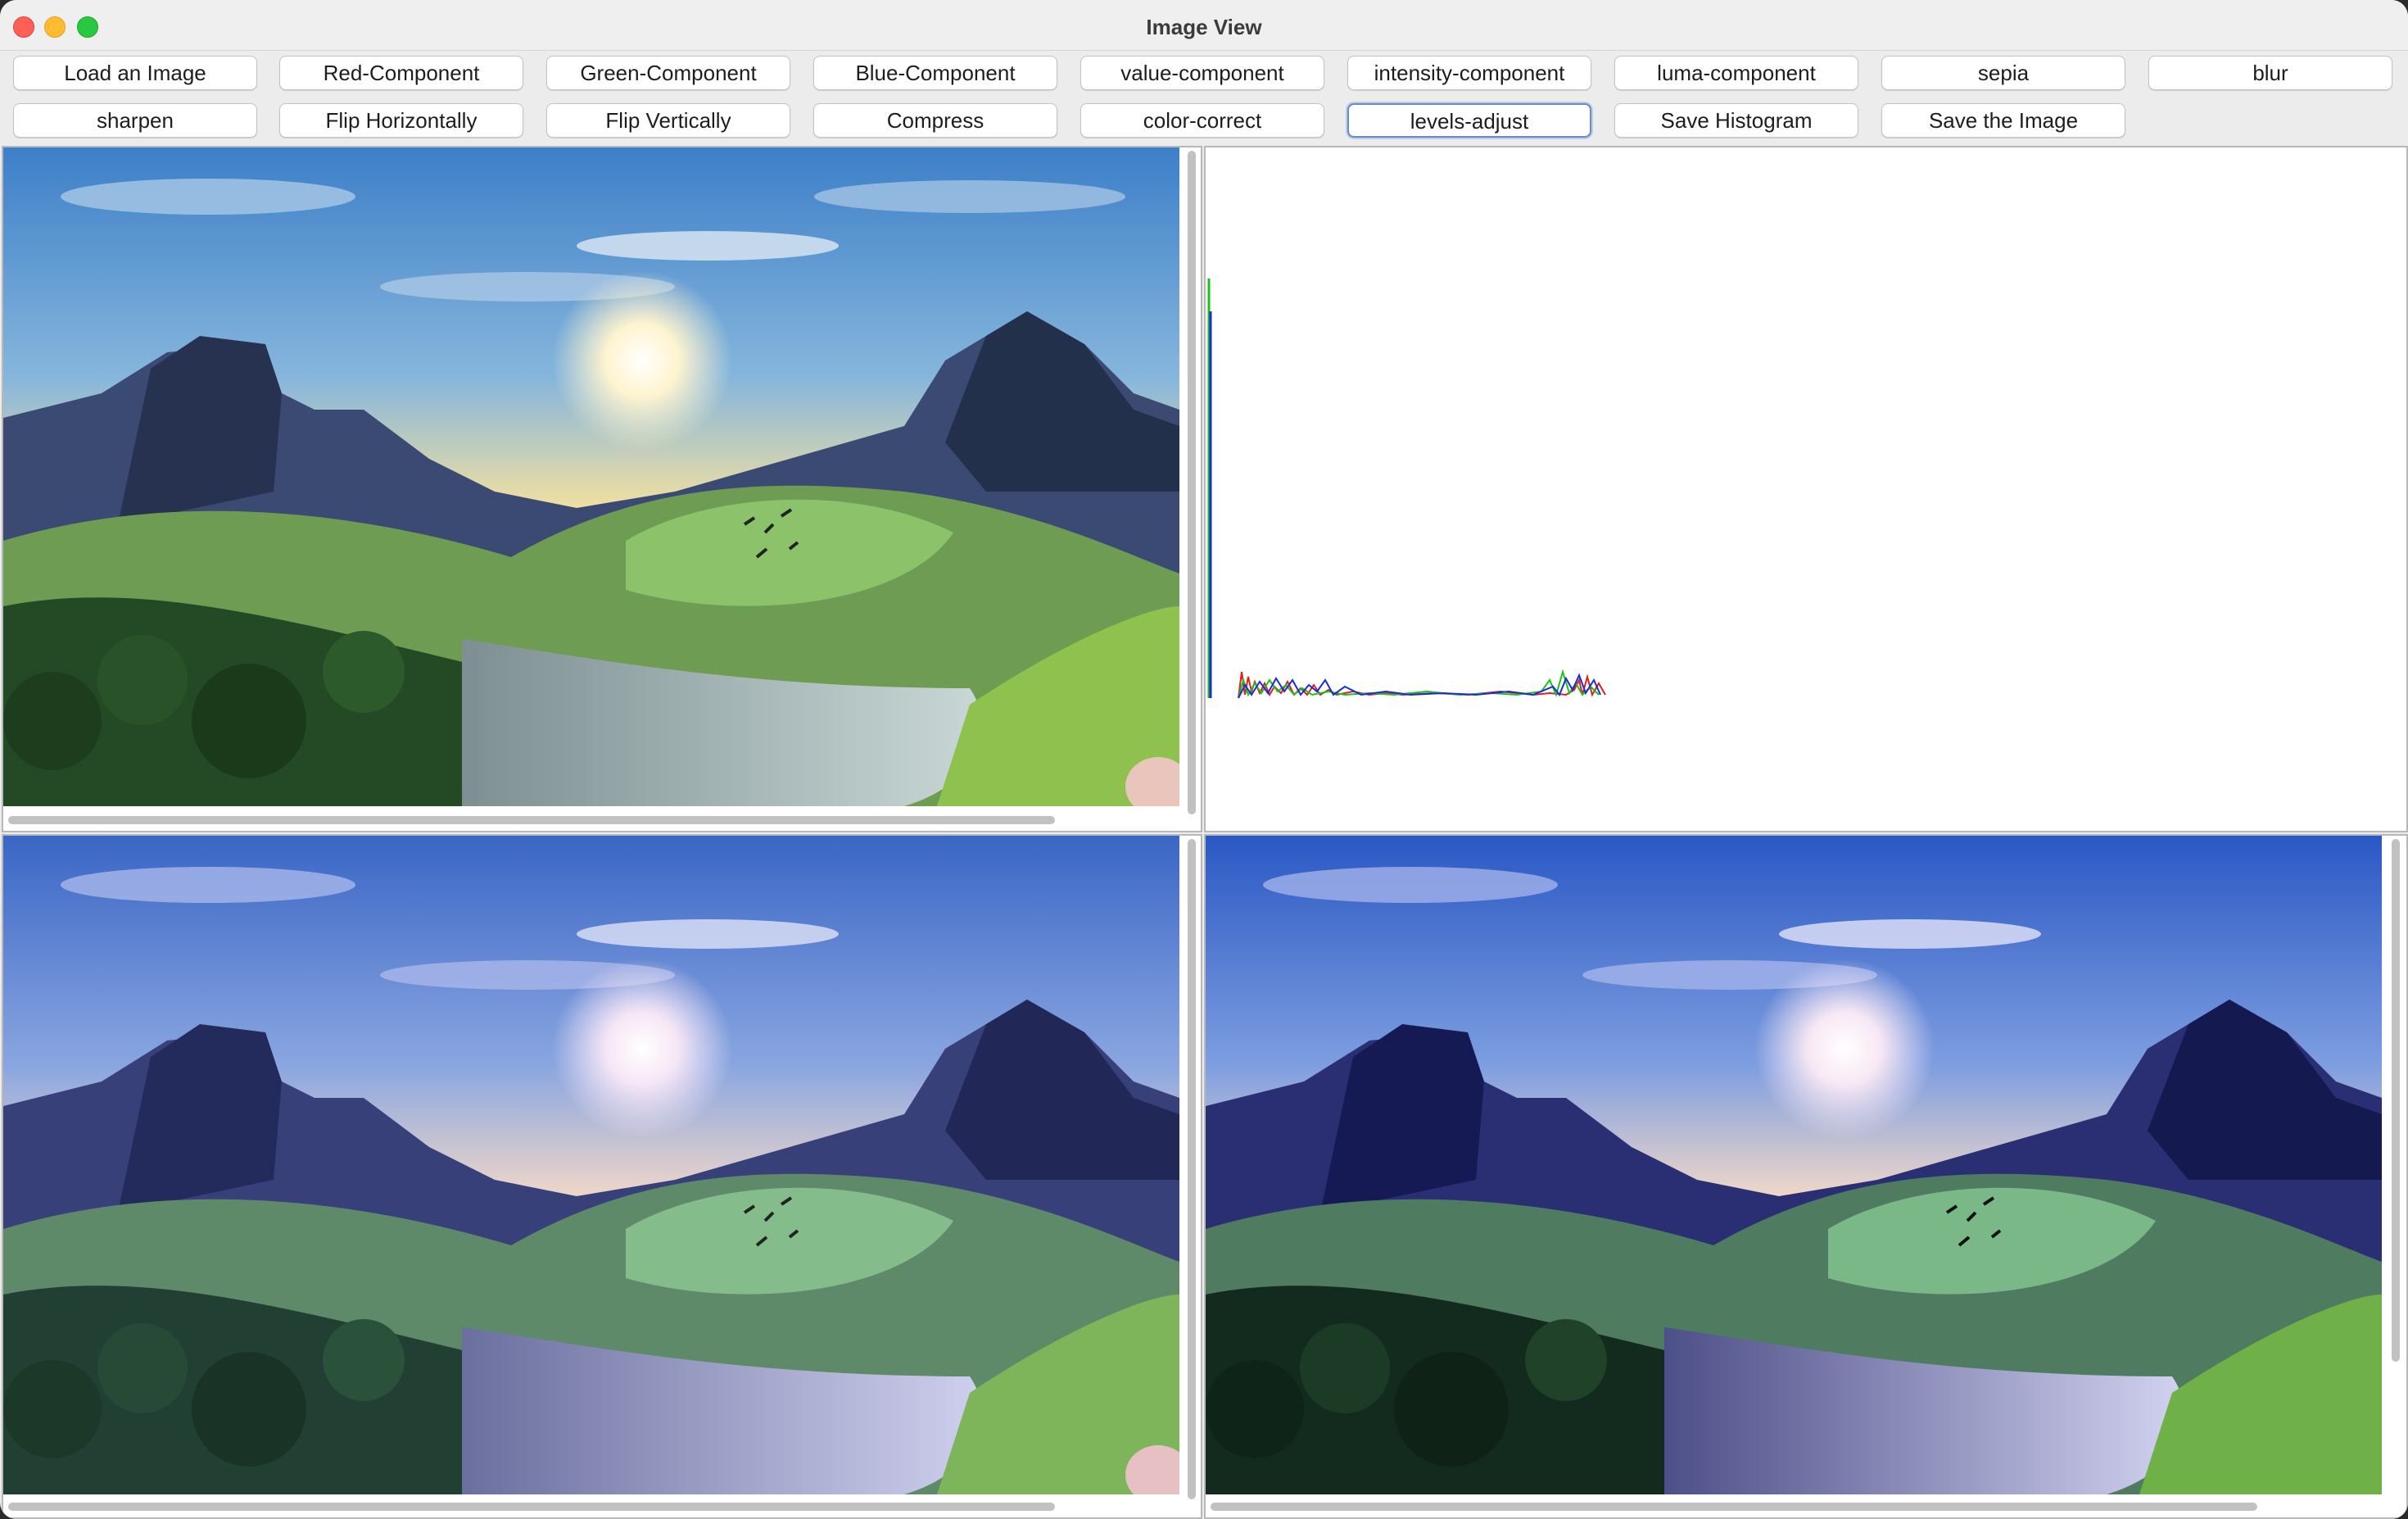  Describe the element at coordinates (1202, 73) in the screenshot. I see `value-component-button: value-component` at that location.